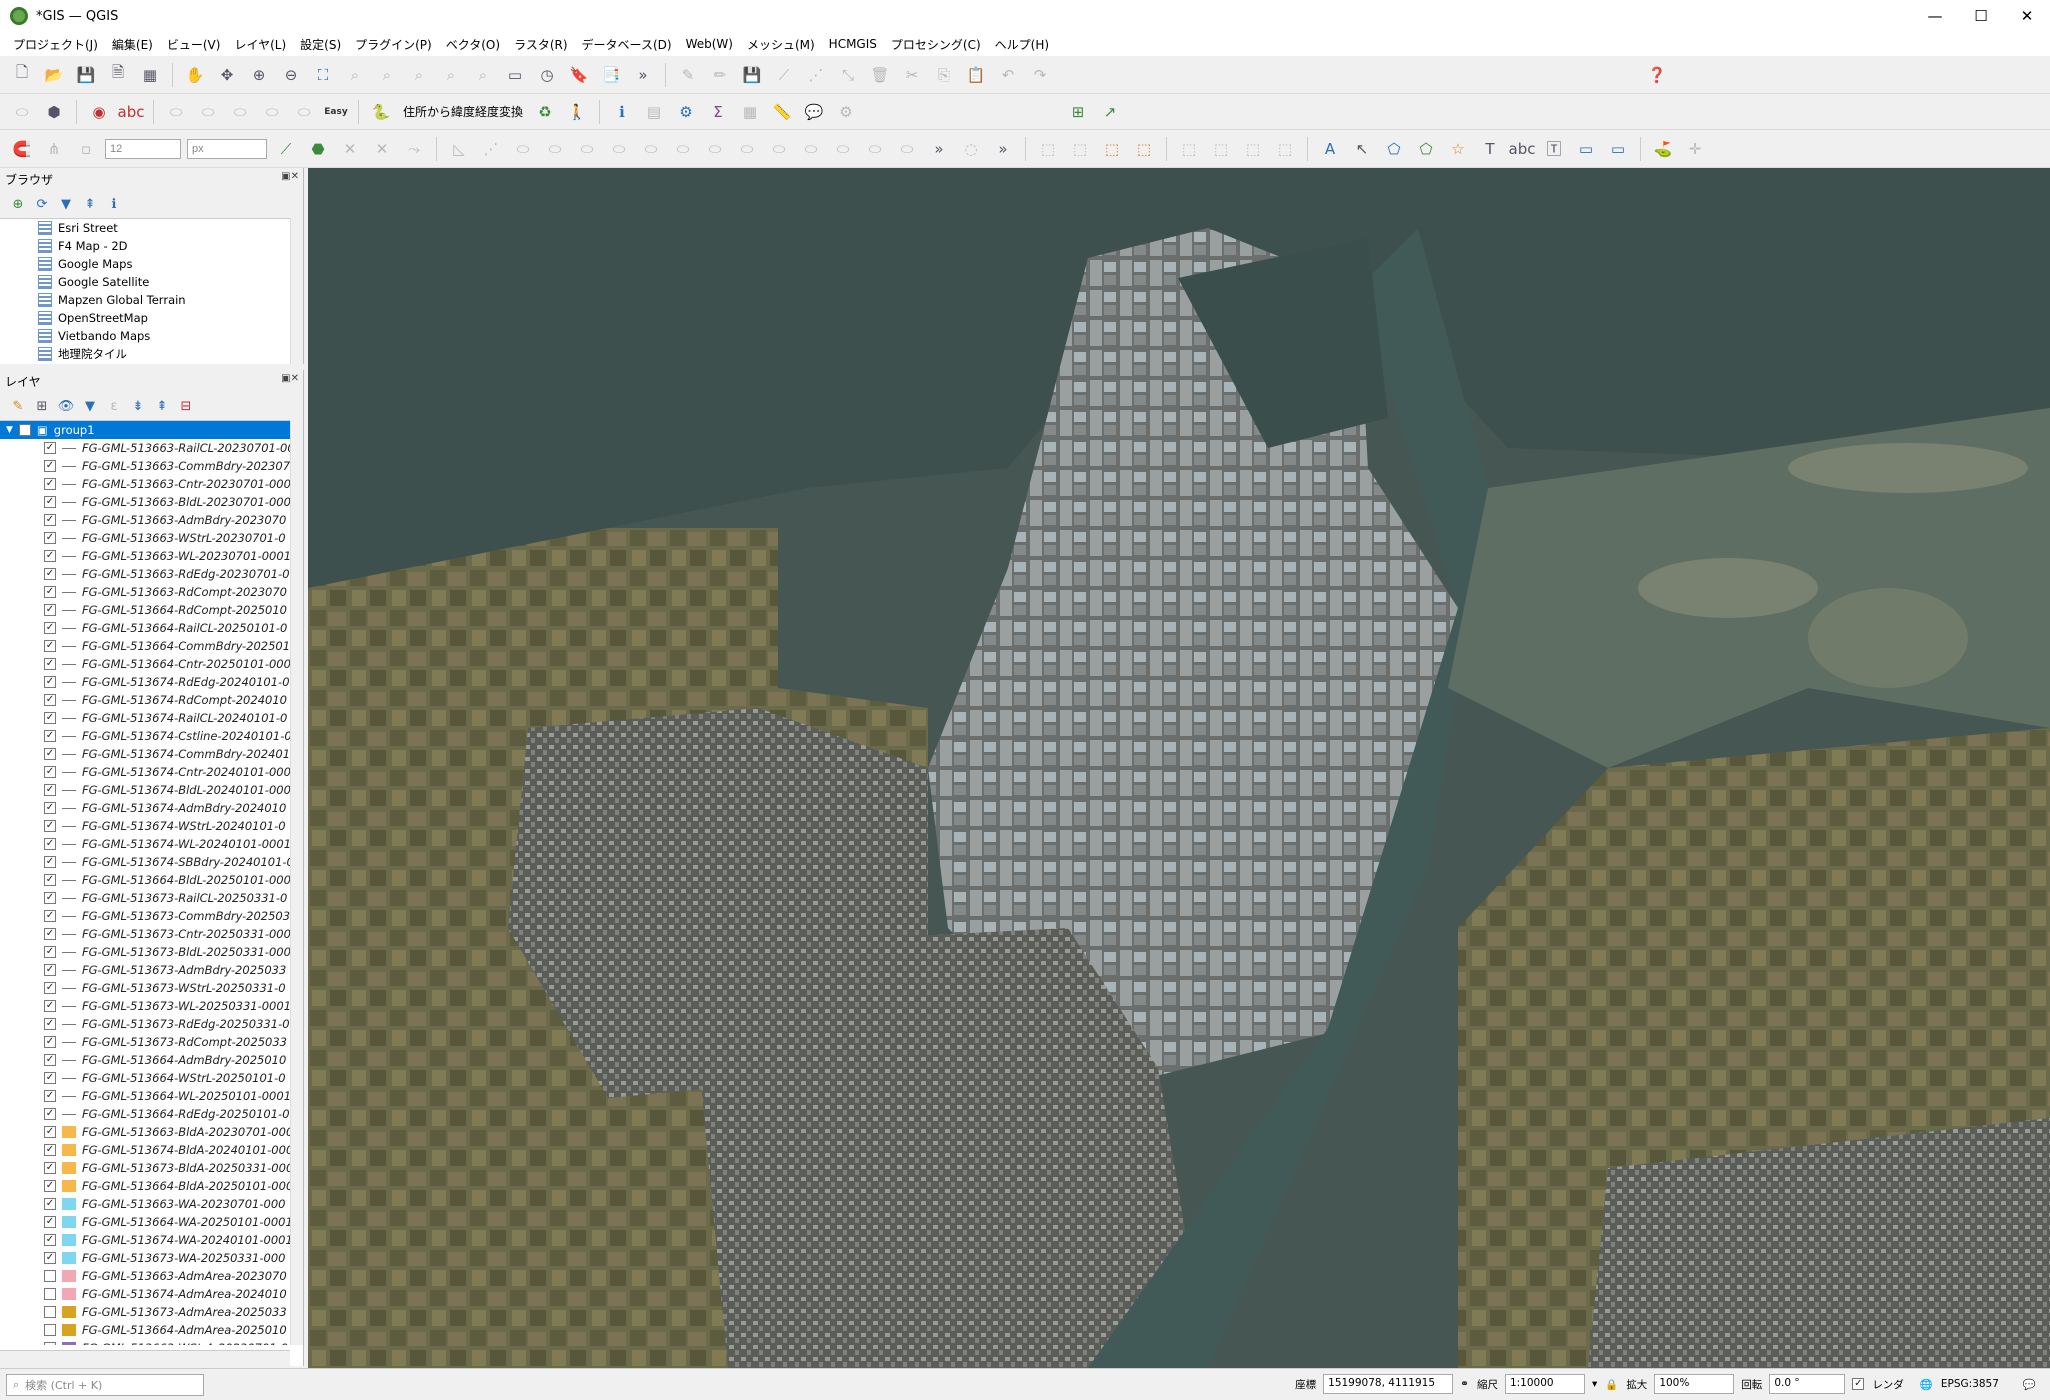 The image size is (2050, 1400). Describe the element at coordinates (683, 149) in the screenshot. I see `advanced-digitize-8-icon: ⬭` at that location.